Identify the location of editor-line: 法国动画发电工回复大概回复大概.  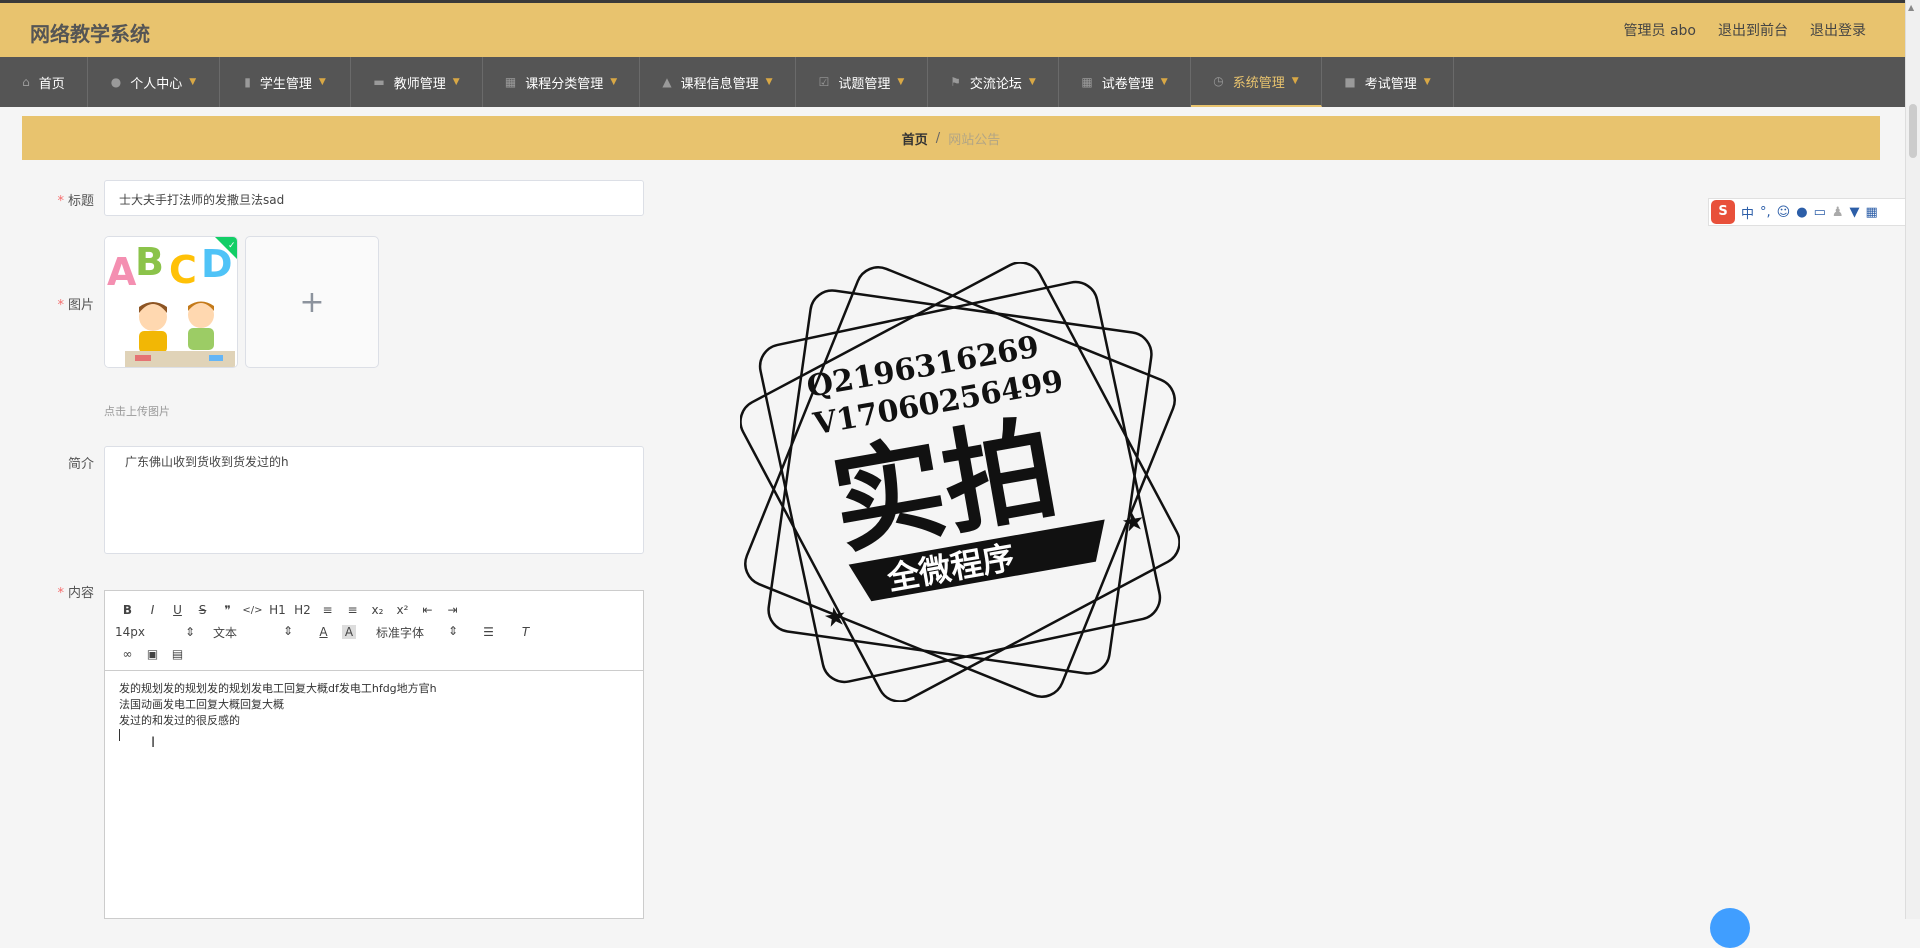
(201, 704).